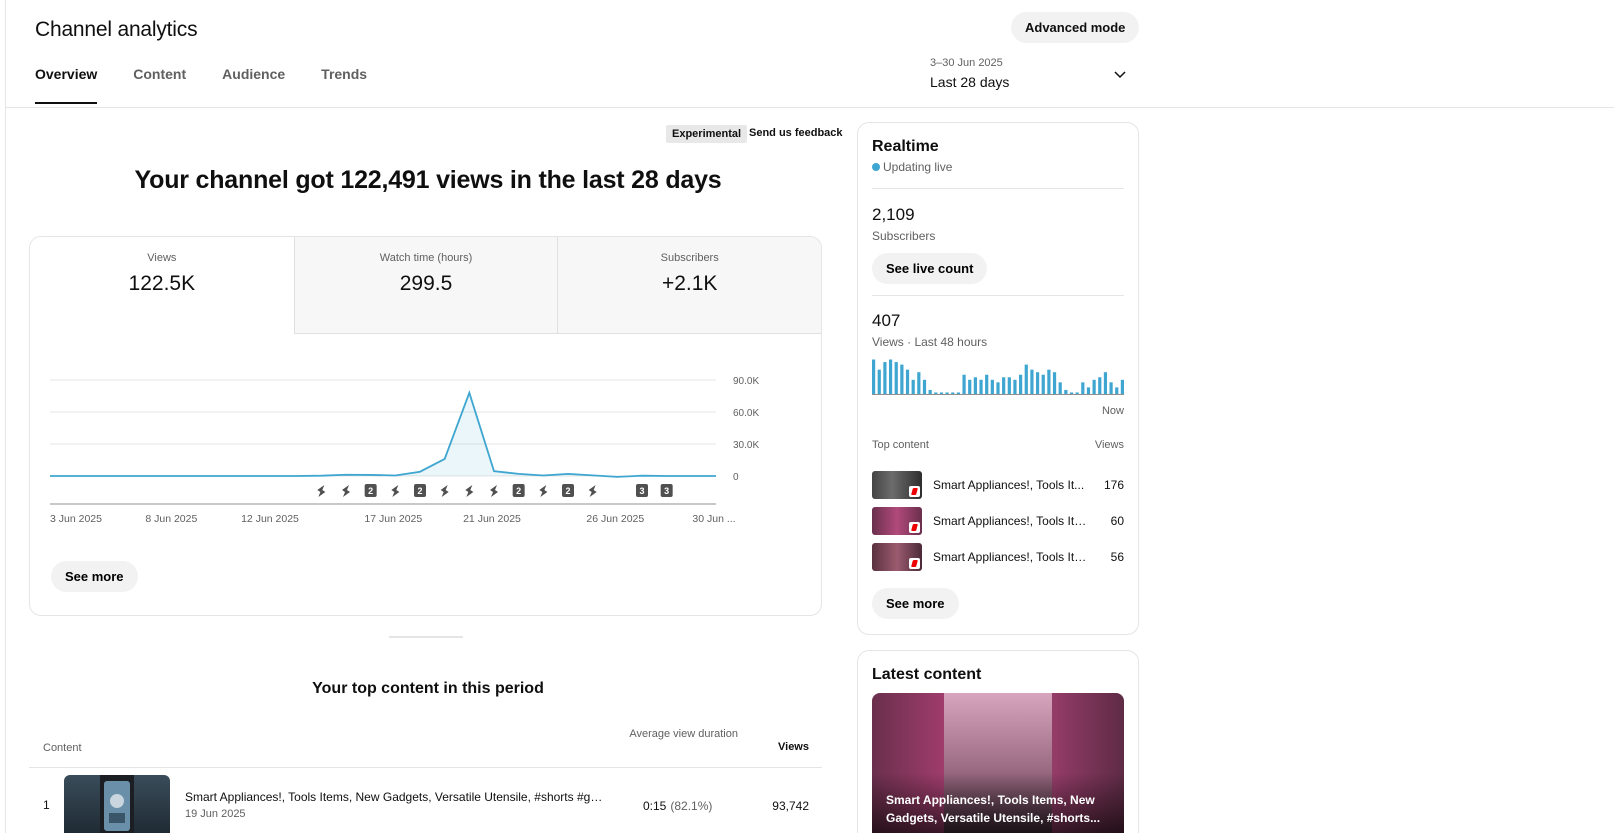 The width and height of the screenshot is (1614, 833). I want to click on live-dot-icon, so click(876, 167).